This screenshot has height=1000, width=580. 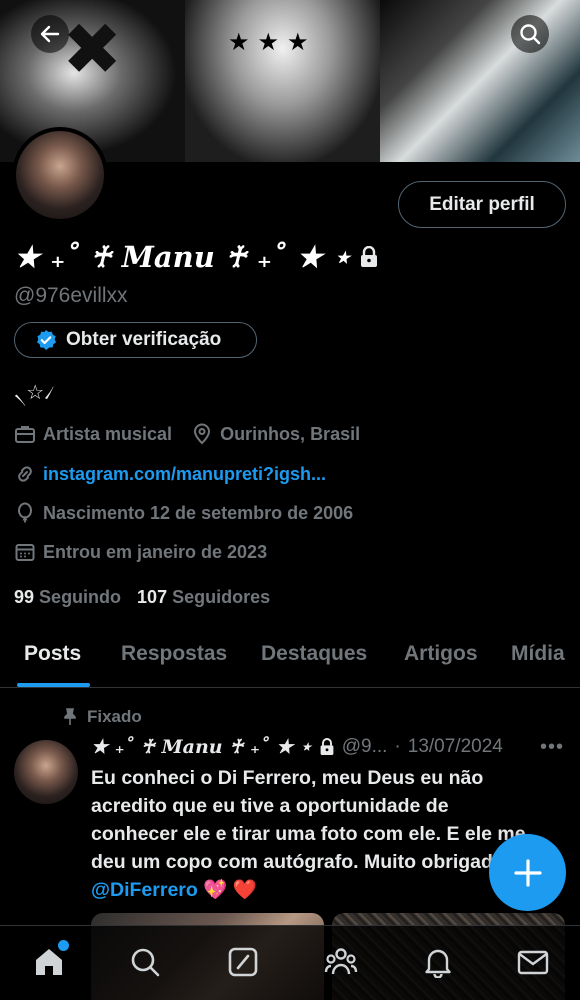 I want to click on followers-label: Seguidores, so click(x=221, y=597).